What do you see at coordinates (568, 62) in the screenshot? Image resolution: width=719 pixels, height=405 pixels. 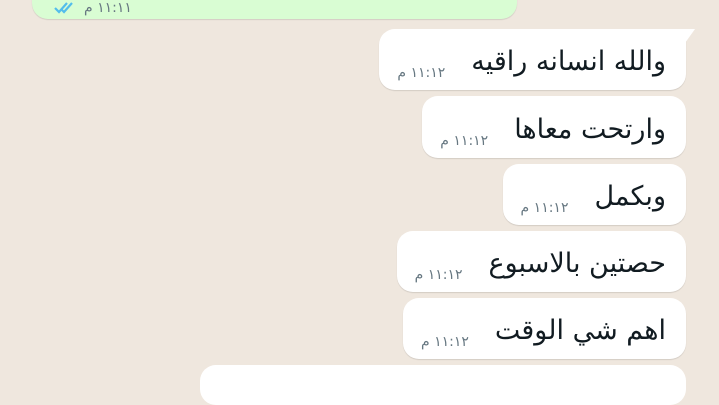 I see `message-text: والله انسانه راقيه` at bounding box center [568, 62].